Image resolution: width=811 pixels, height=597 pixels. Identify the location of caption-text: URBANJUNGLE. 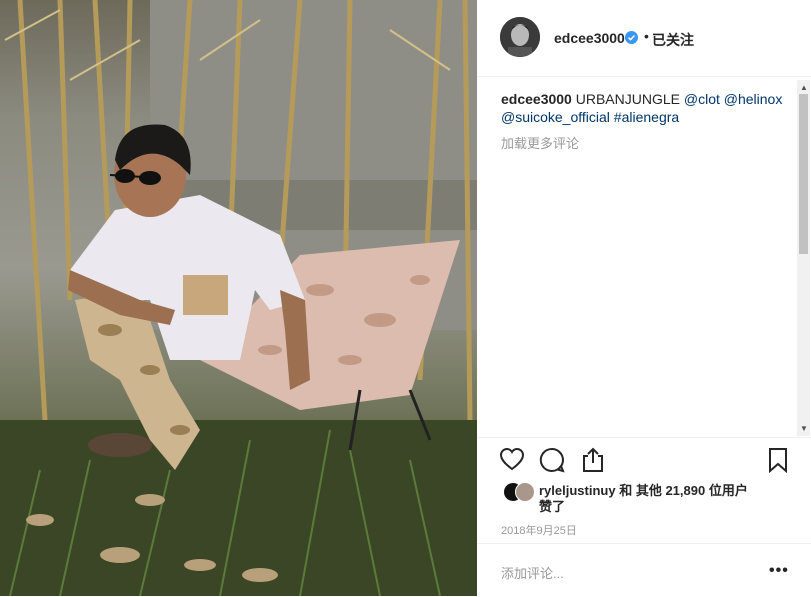
(627, 99).